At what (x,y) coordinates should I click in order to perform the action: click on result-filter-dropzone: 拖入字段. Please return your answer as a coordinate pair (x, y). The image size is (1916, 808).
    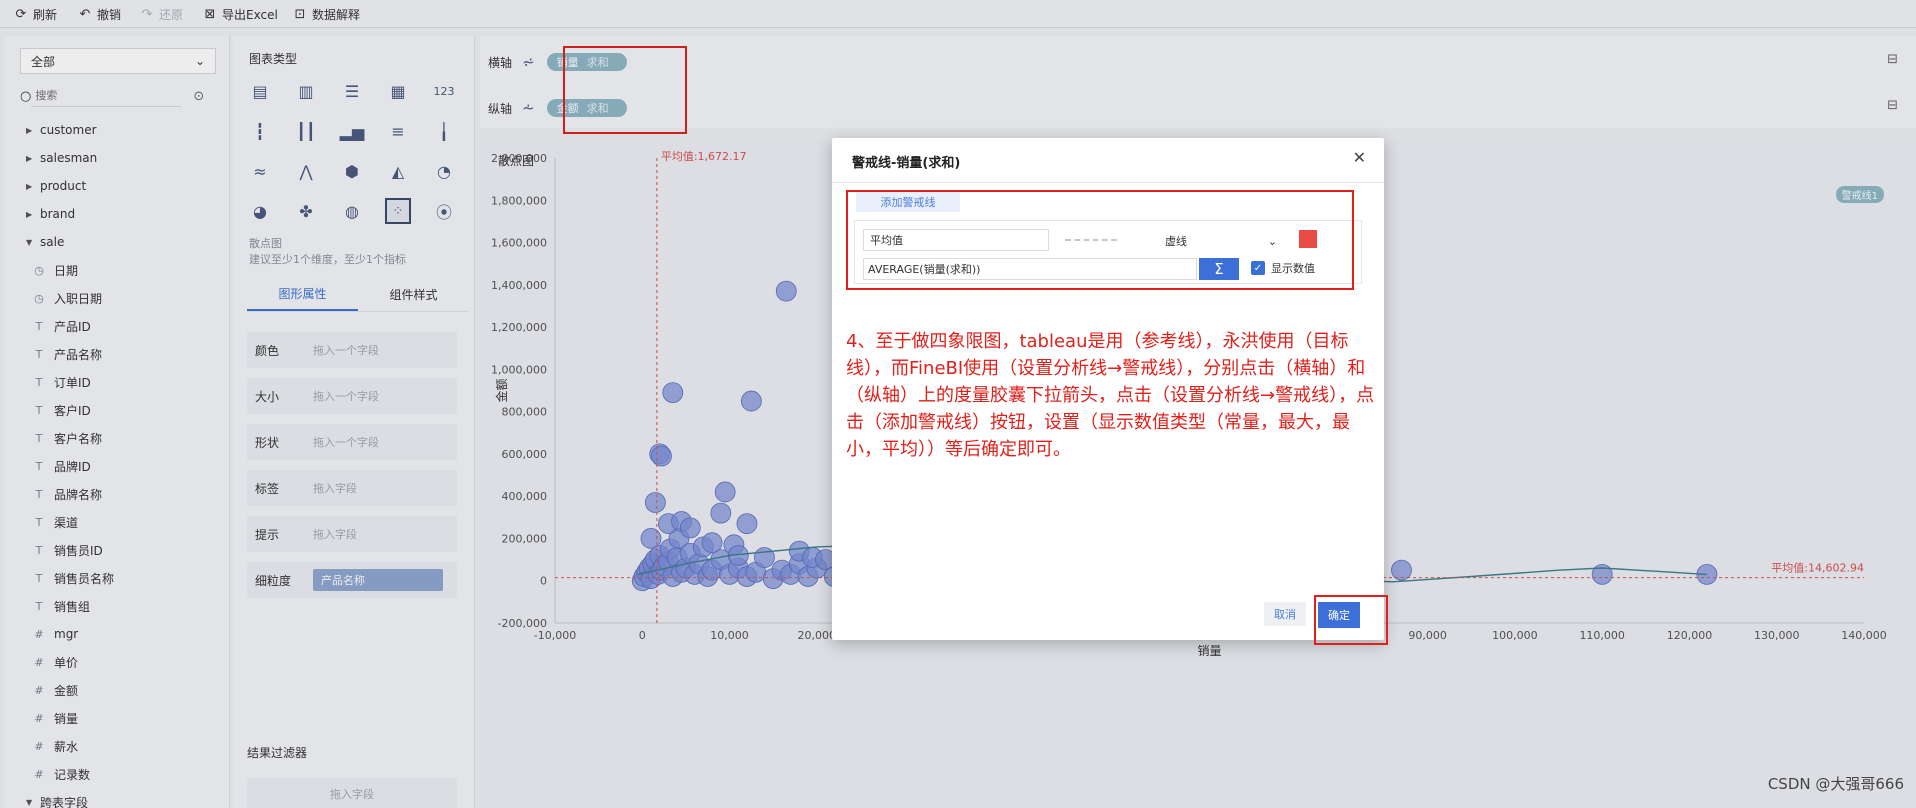
    Looking at the image, I should click on (352, 793).